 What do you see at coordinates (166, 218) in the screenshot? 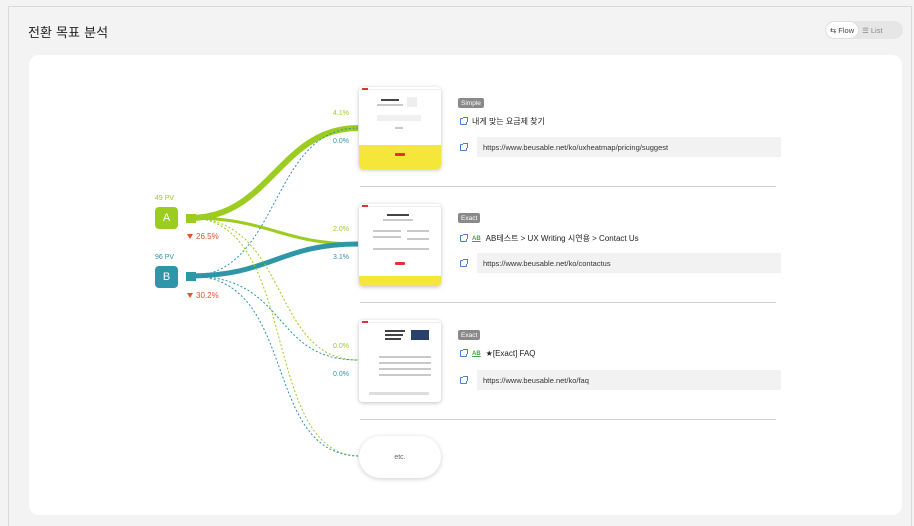
I see `variant-a-node: A` at bounding box center [166, 218].